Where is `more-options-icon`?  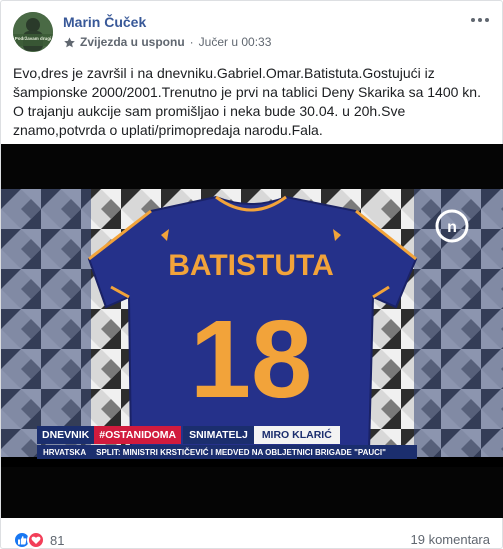
more-options-icon is located at coordinates (480, 19).